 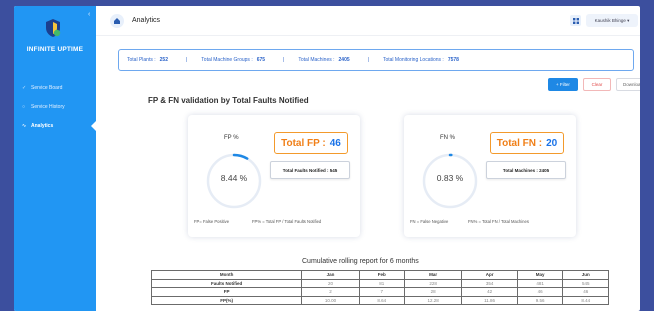 I want to click on table-cell: 7, so click(x=382, y=292).